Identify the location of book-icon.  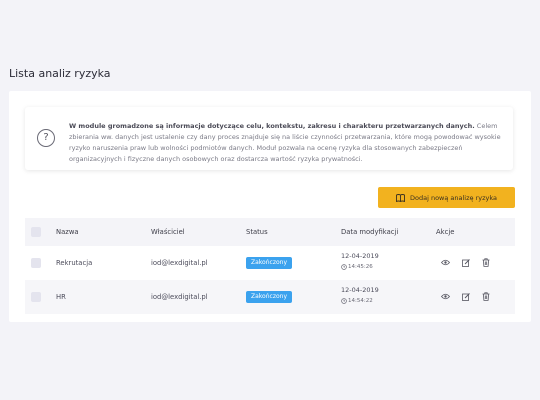
(400, 197).